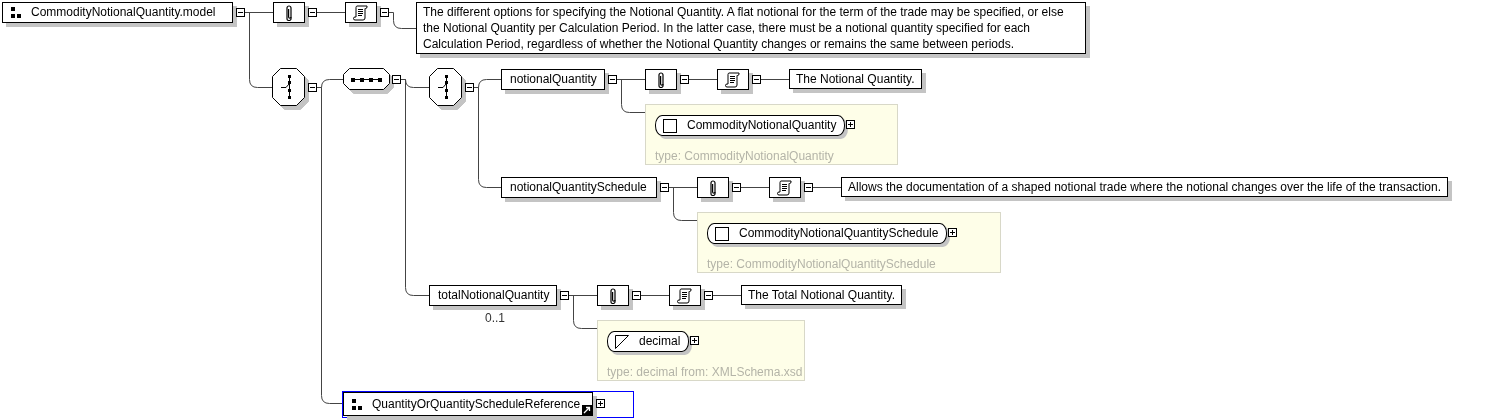 This screenshot has width=1506, height=420. I want to click on type-node: CommodityNotionalQuantity, so click(750, 125).